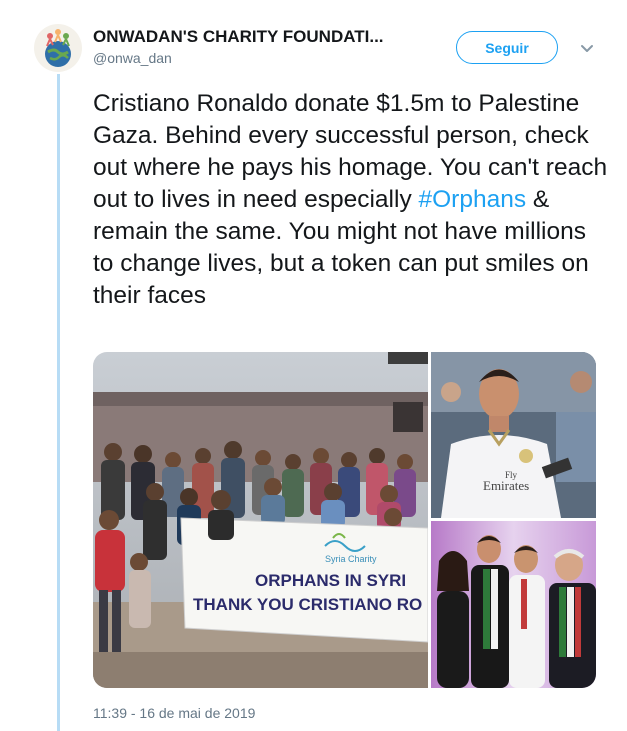 This screenshot has height=731, width=627. What do you see at coordinates (507, 47) in the screenshot?
I see `follow-button: Seguir` at bounding box center [507, 47].